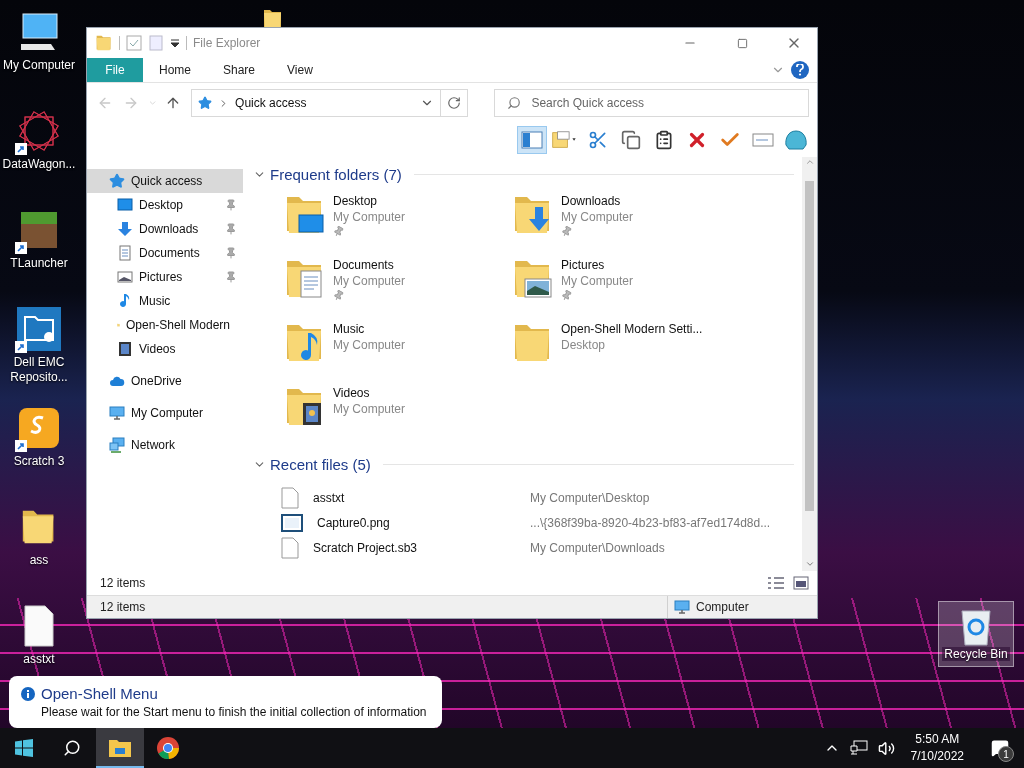 Image resolution: width=1024 pixels, height=768 pixels. What do you see at coordinates (165, 413) in the screenshot?
I see `sidebar-item: My Computer` at bounding box center [165, 413].